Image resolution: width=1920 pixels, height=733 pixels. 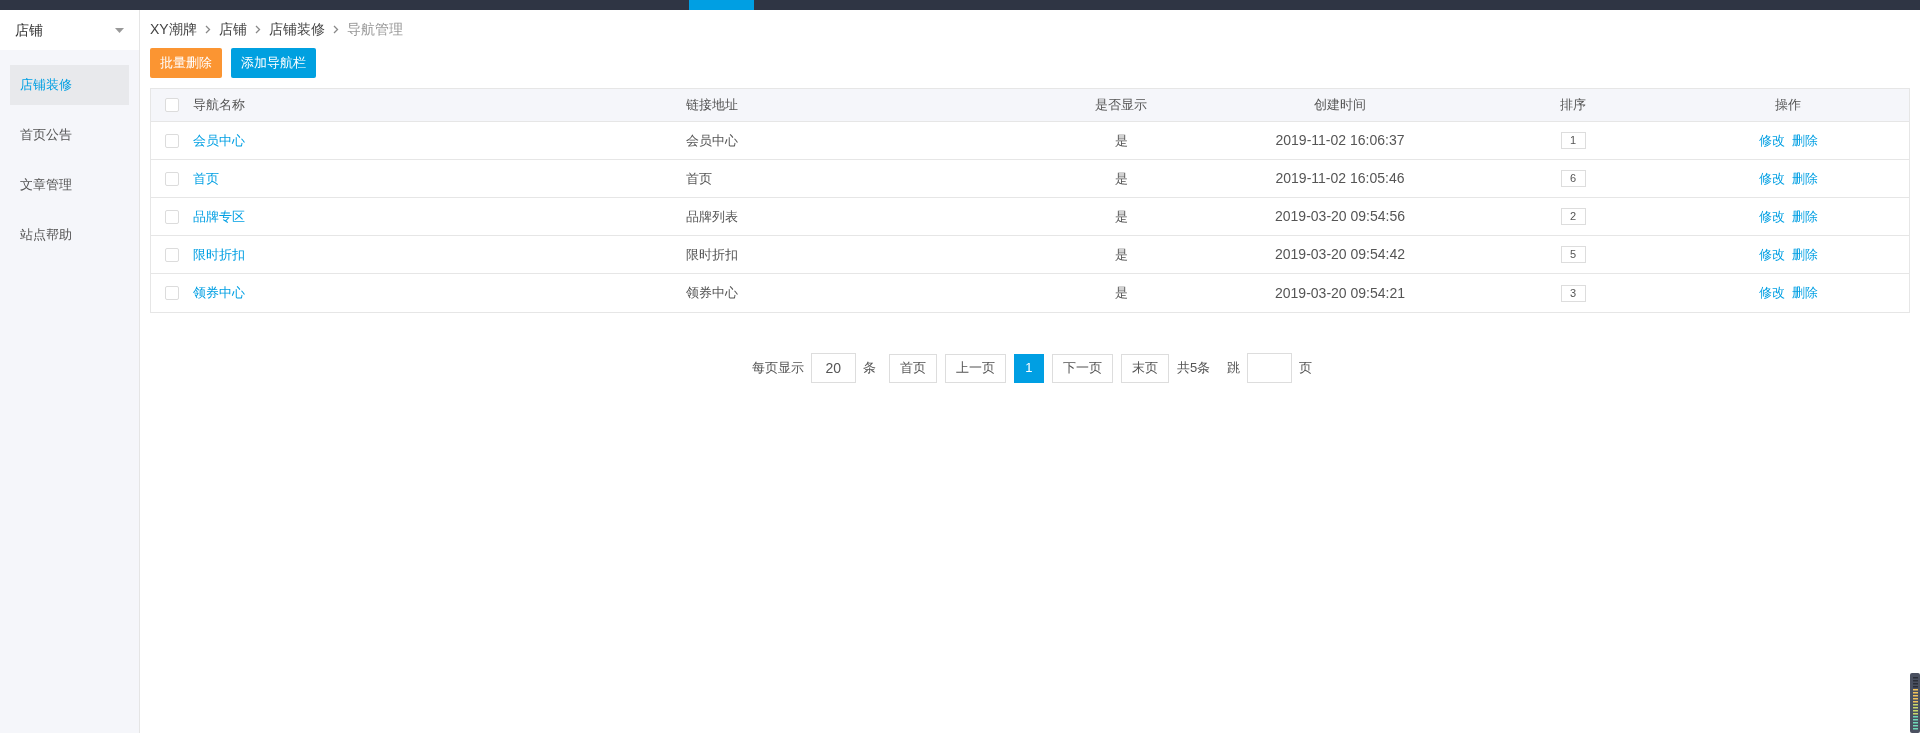 I want to click on per-page-label: 每页显示, so click(x=777, y=368).